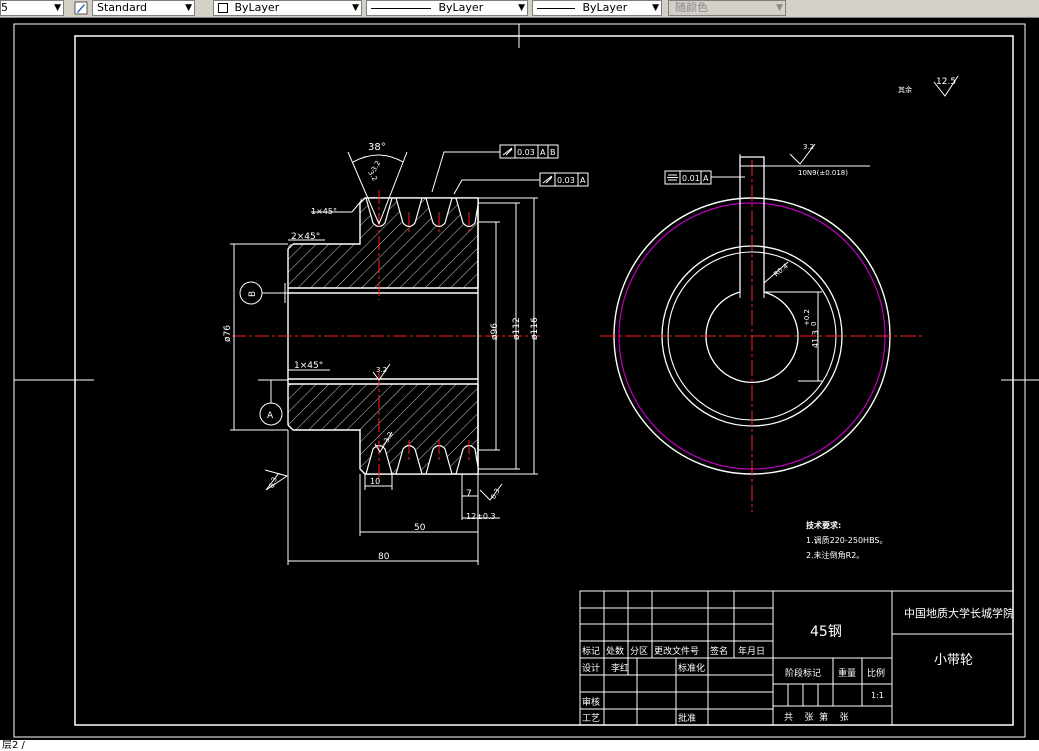 This screenshot has width=1039, height=751. What do you see at coordinates (959, 613) in the screenshot?
I see `tb-school: 中国地质大学长城学院` at bounding box center [959, 613].